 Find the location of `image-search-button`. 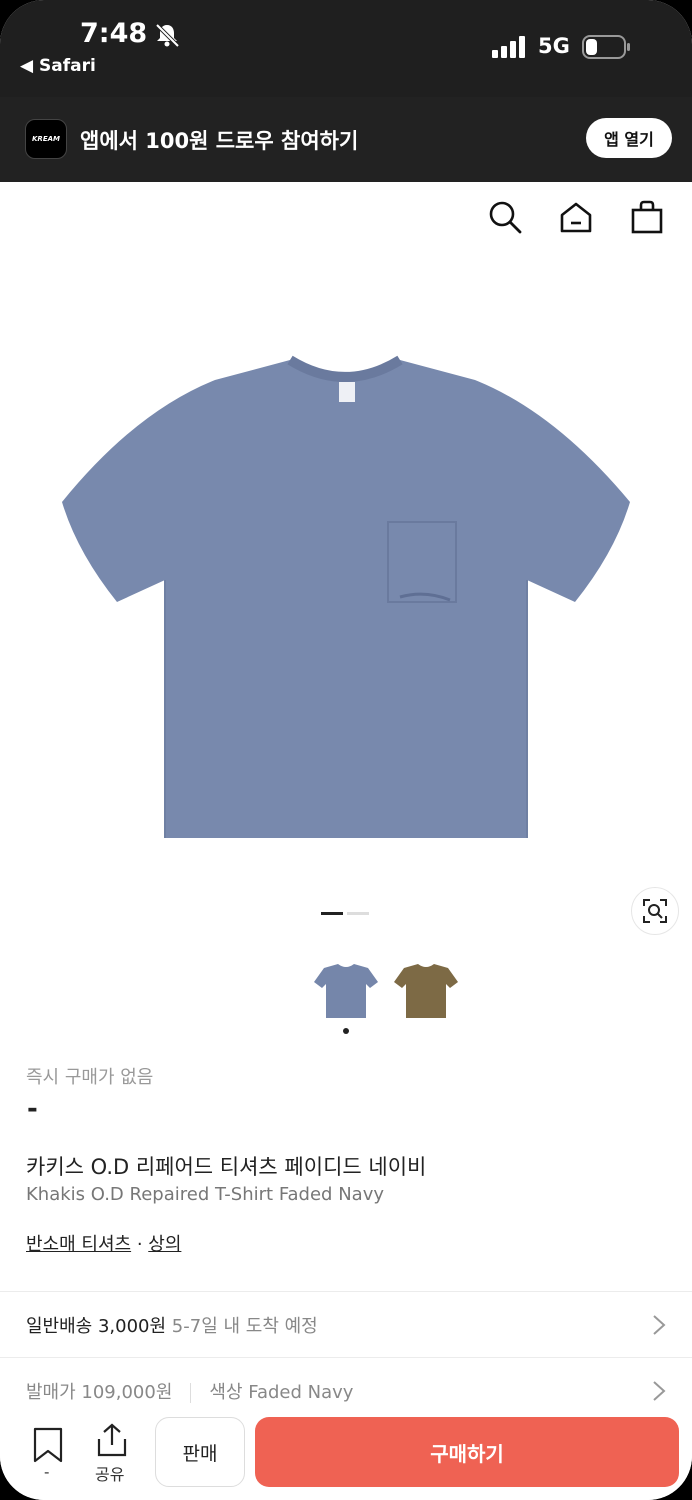

image-search-button is located at coordinates (655, 911).